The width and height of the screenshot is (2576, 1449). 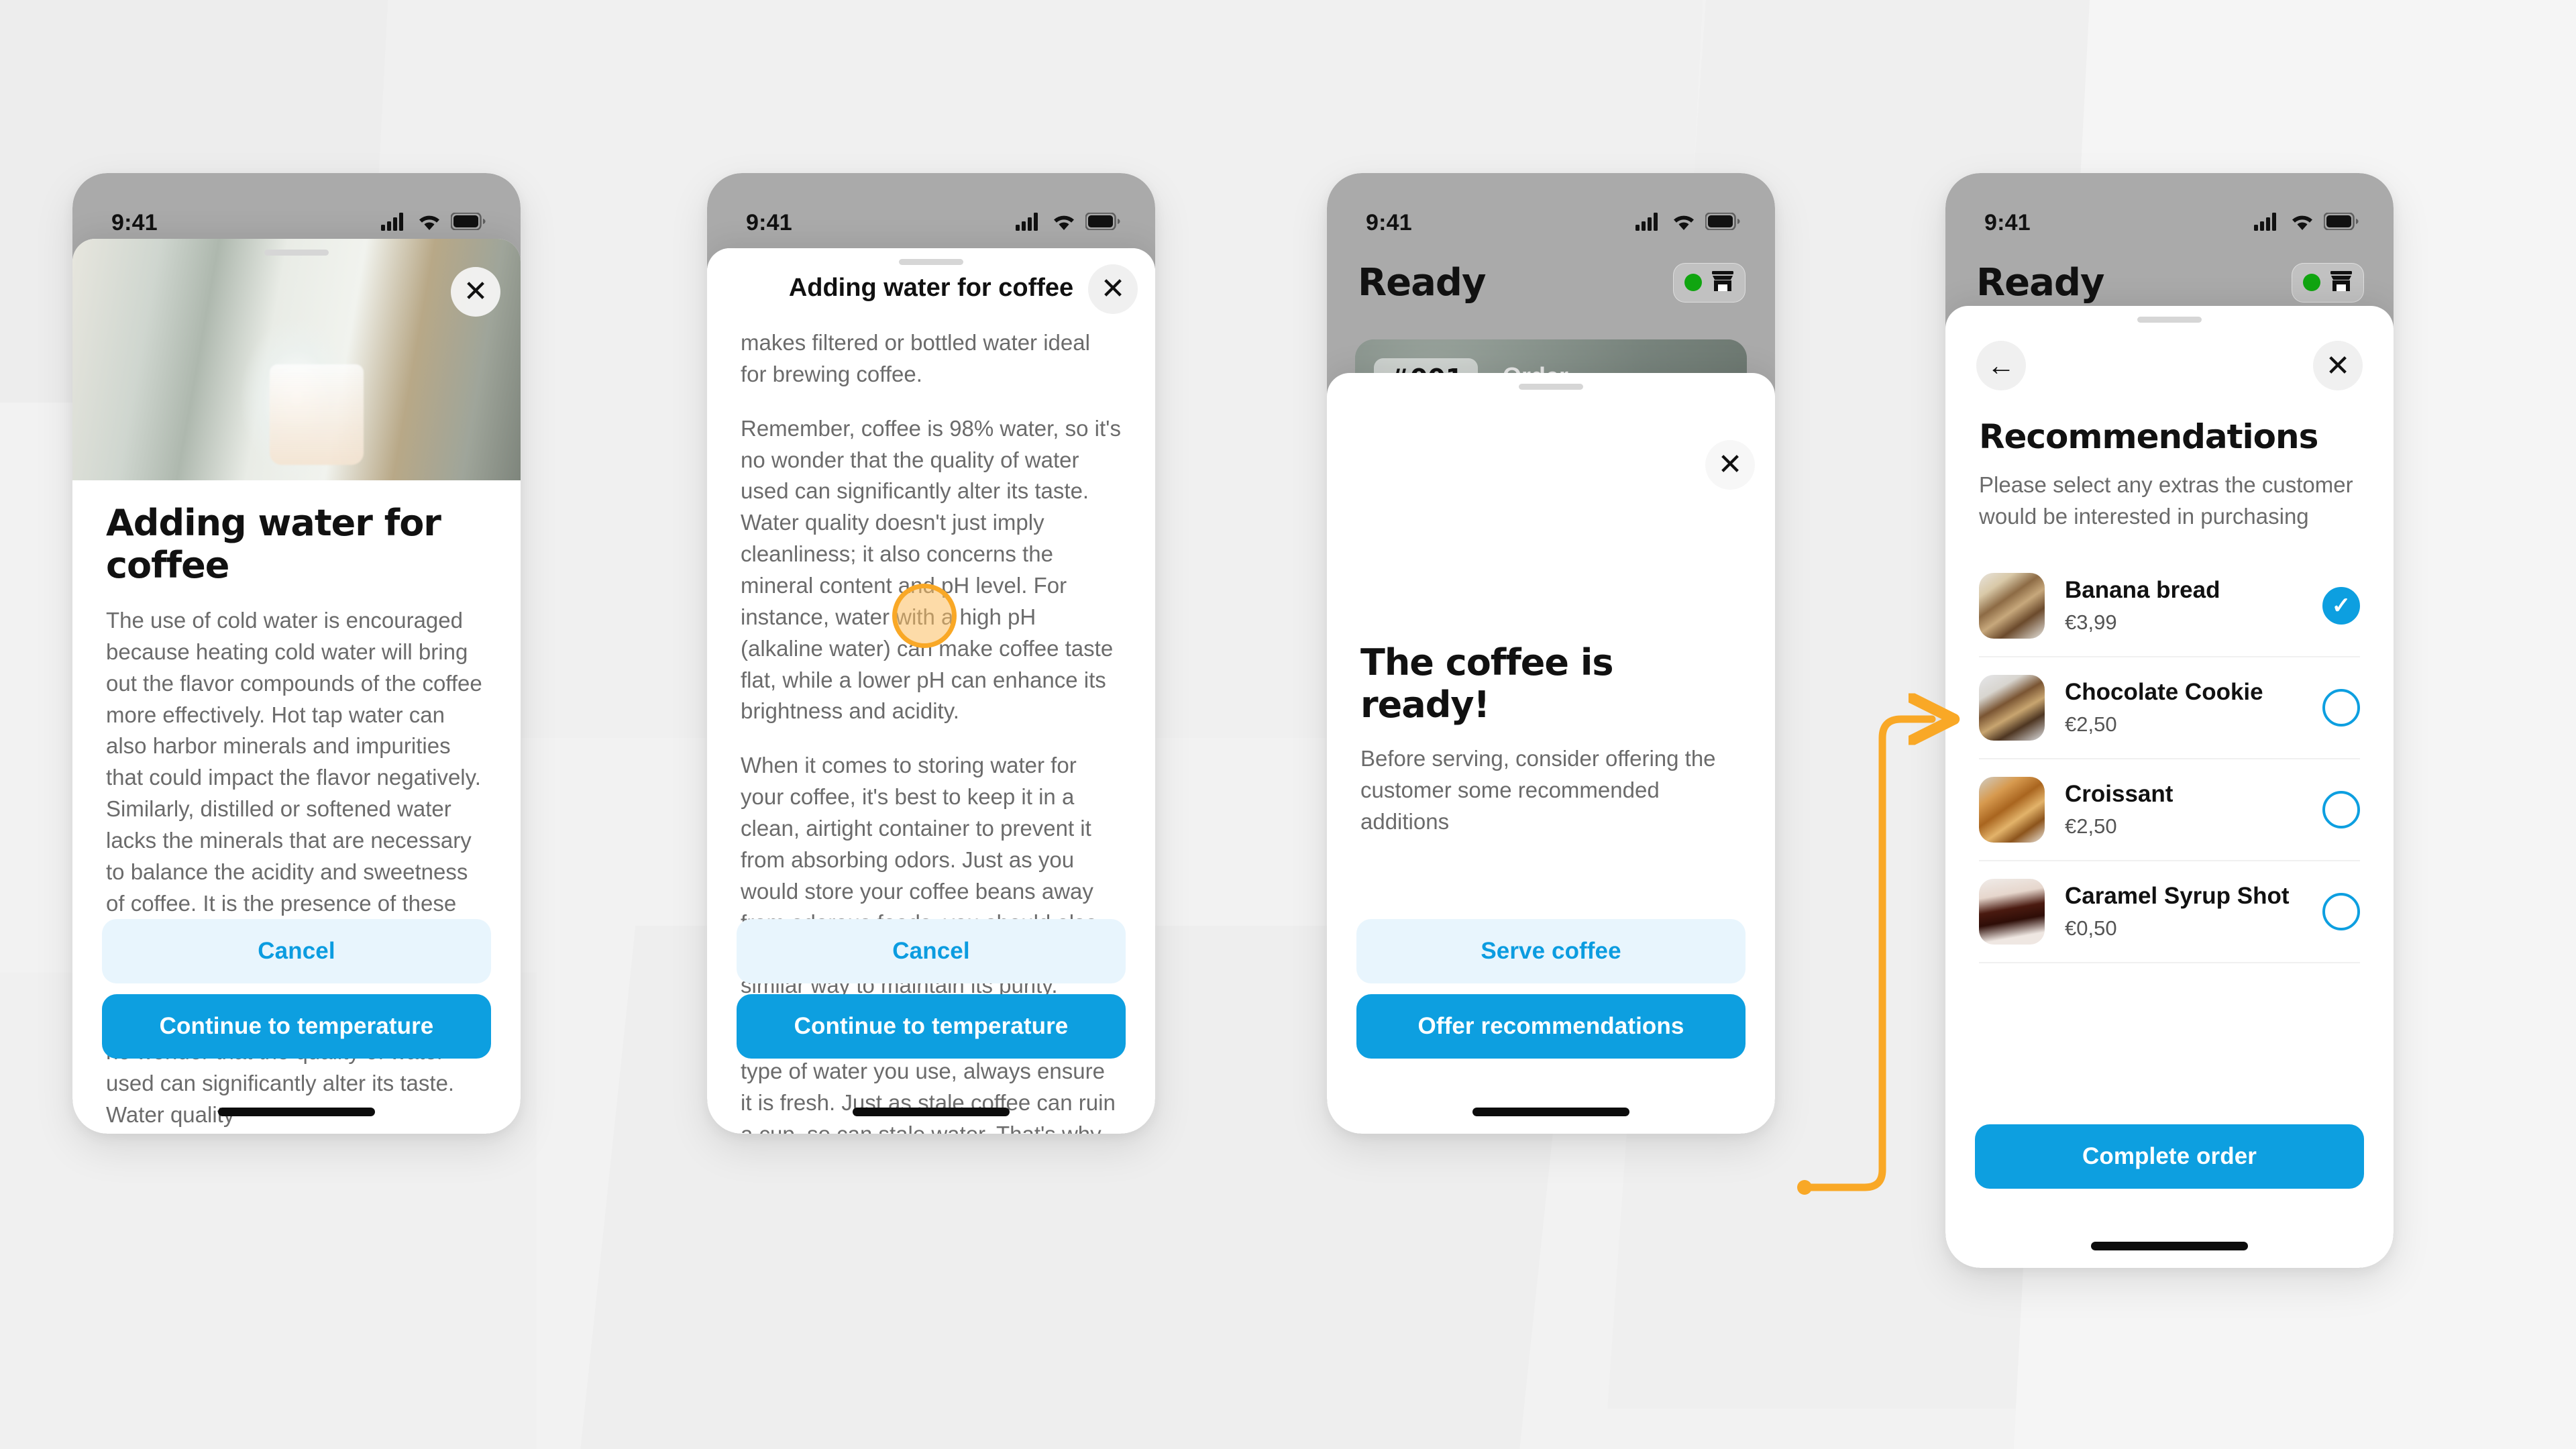 I want to click on chocolate-cookie-thumb, so click(x=2012, y=707).